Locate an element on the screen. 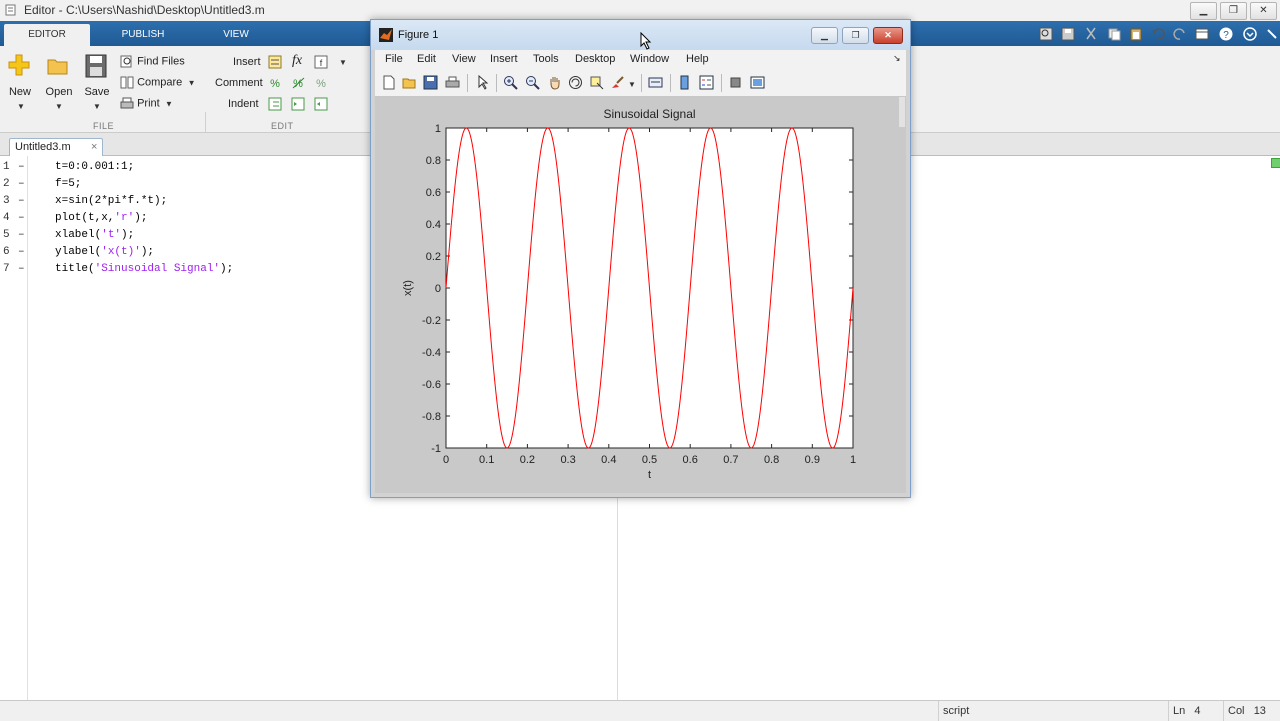 The image size is (1280, 721). print-caret-icon: ▼ is located at coordinates (167, 104).